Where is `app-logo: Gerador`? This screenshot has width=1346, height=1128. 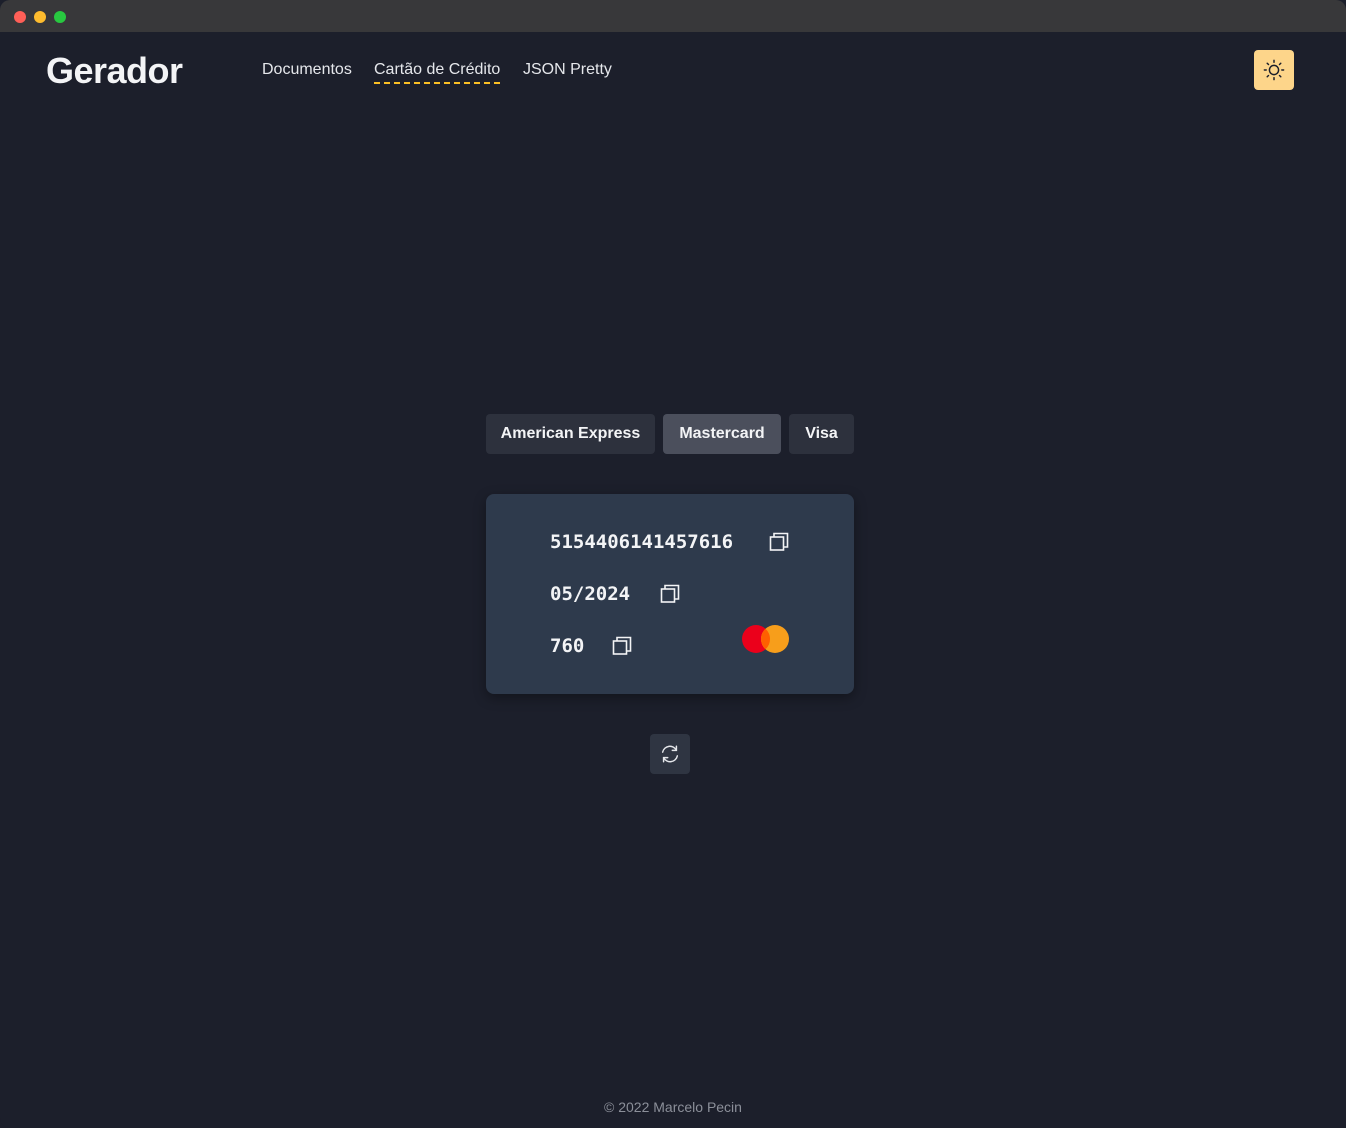 app-logo: Gerador is located at coordinates (114, 71).